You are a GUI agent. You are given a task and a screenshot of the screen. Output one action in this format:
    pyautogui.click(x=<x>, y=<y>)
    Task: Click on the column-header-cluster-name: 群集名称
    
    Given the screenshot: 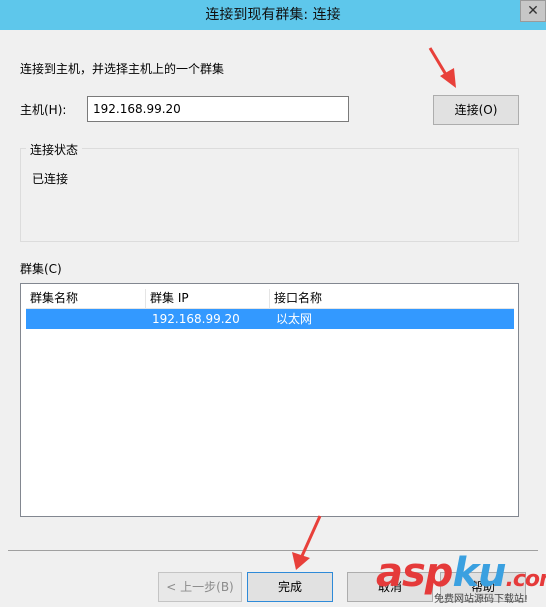 What is the action you would take?
    pyautogui.click(x=86, y=298)
    